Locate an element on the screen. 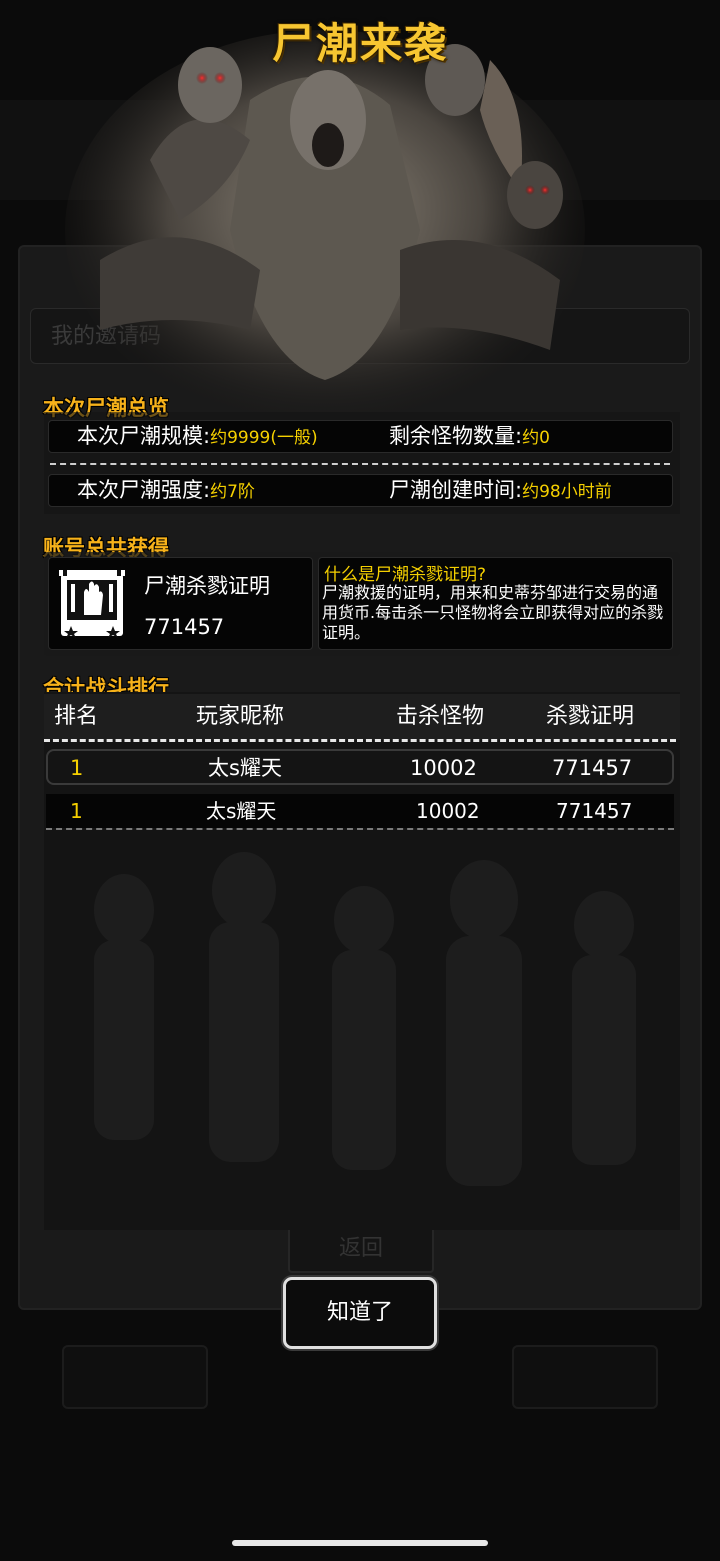 Image resolution: width=720 pixels, height=1561 pixels. my-certs: 771457 is located at coordinates (592, 768).